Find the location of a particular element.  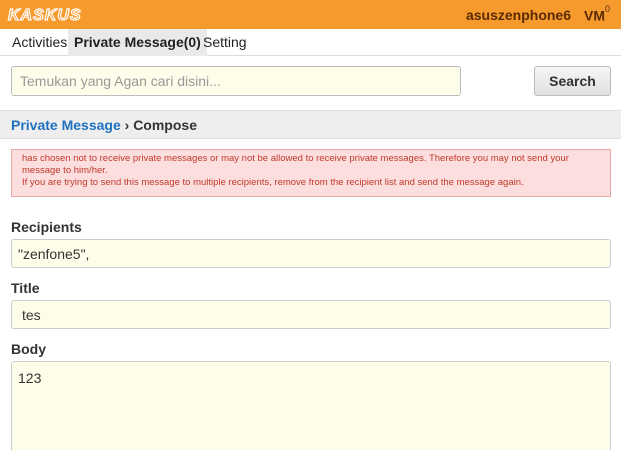

kaskus-logo: KASKUS is located at coordinates (56, 14).